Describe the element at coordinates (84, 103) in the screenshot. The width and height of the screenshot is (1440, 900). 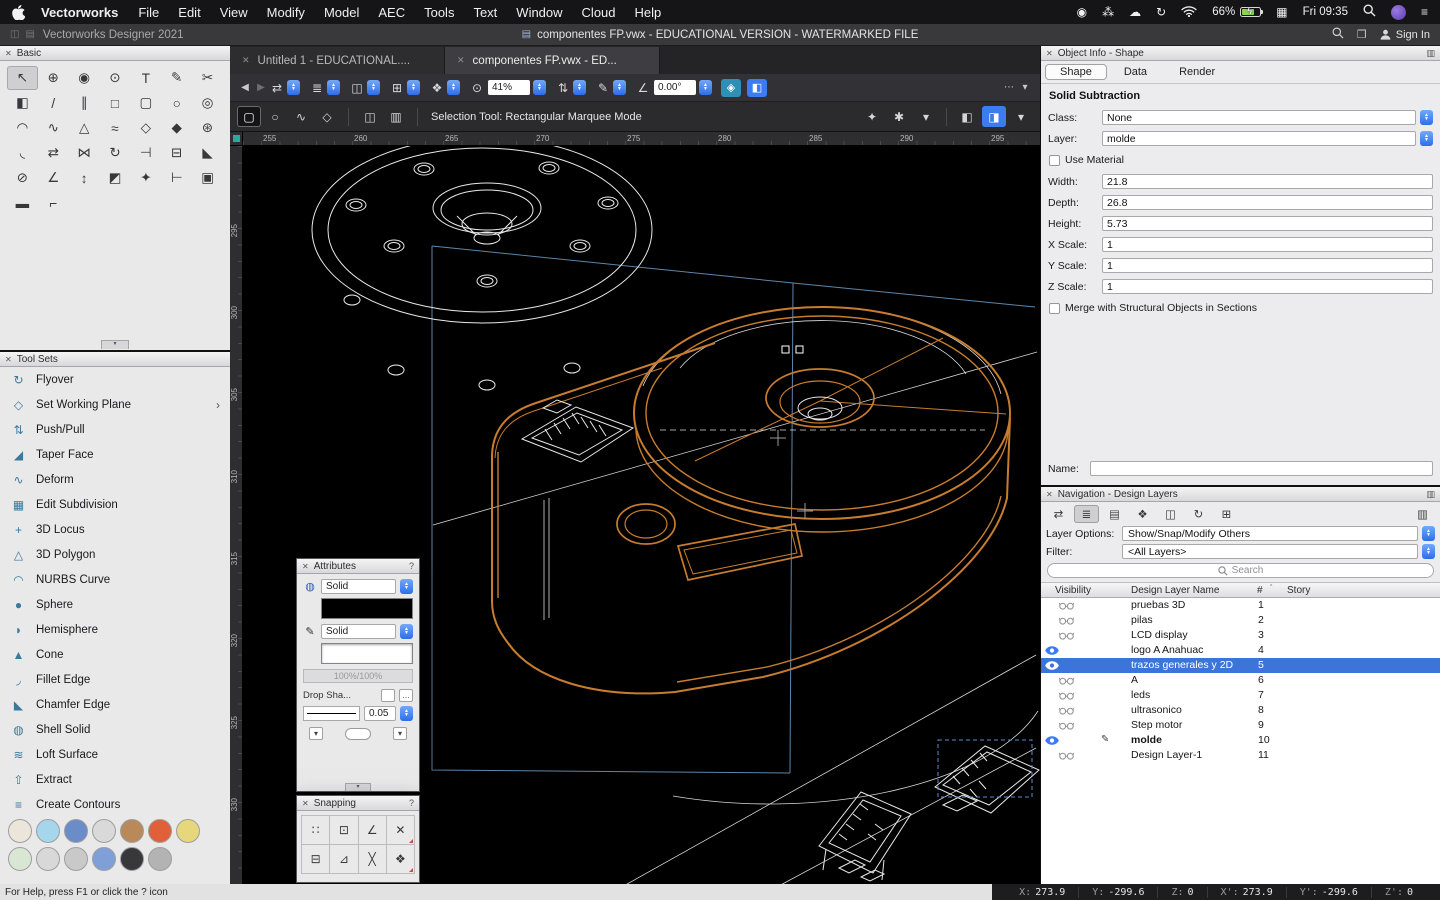
I see `tool-double-line: ∥` at that location.